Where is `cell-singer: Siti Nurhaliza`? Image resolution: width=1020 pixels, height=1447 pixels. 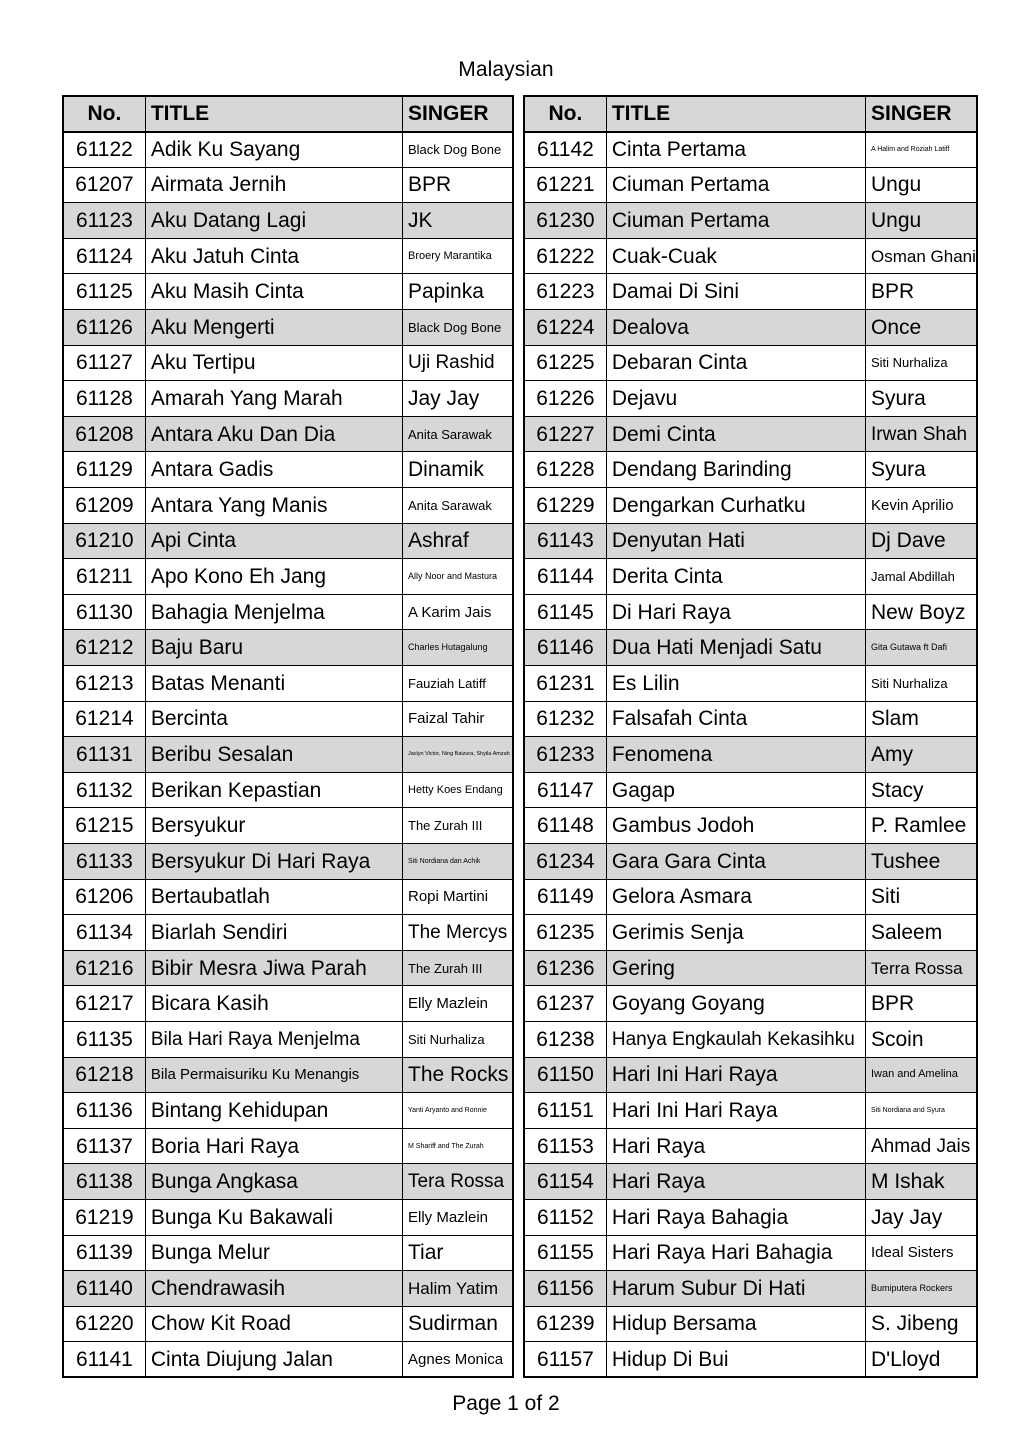 cell-singer: Siti Nurhaliza is located at coordinates (921, 683).